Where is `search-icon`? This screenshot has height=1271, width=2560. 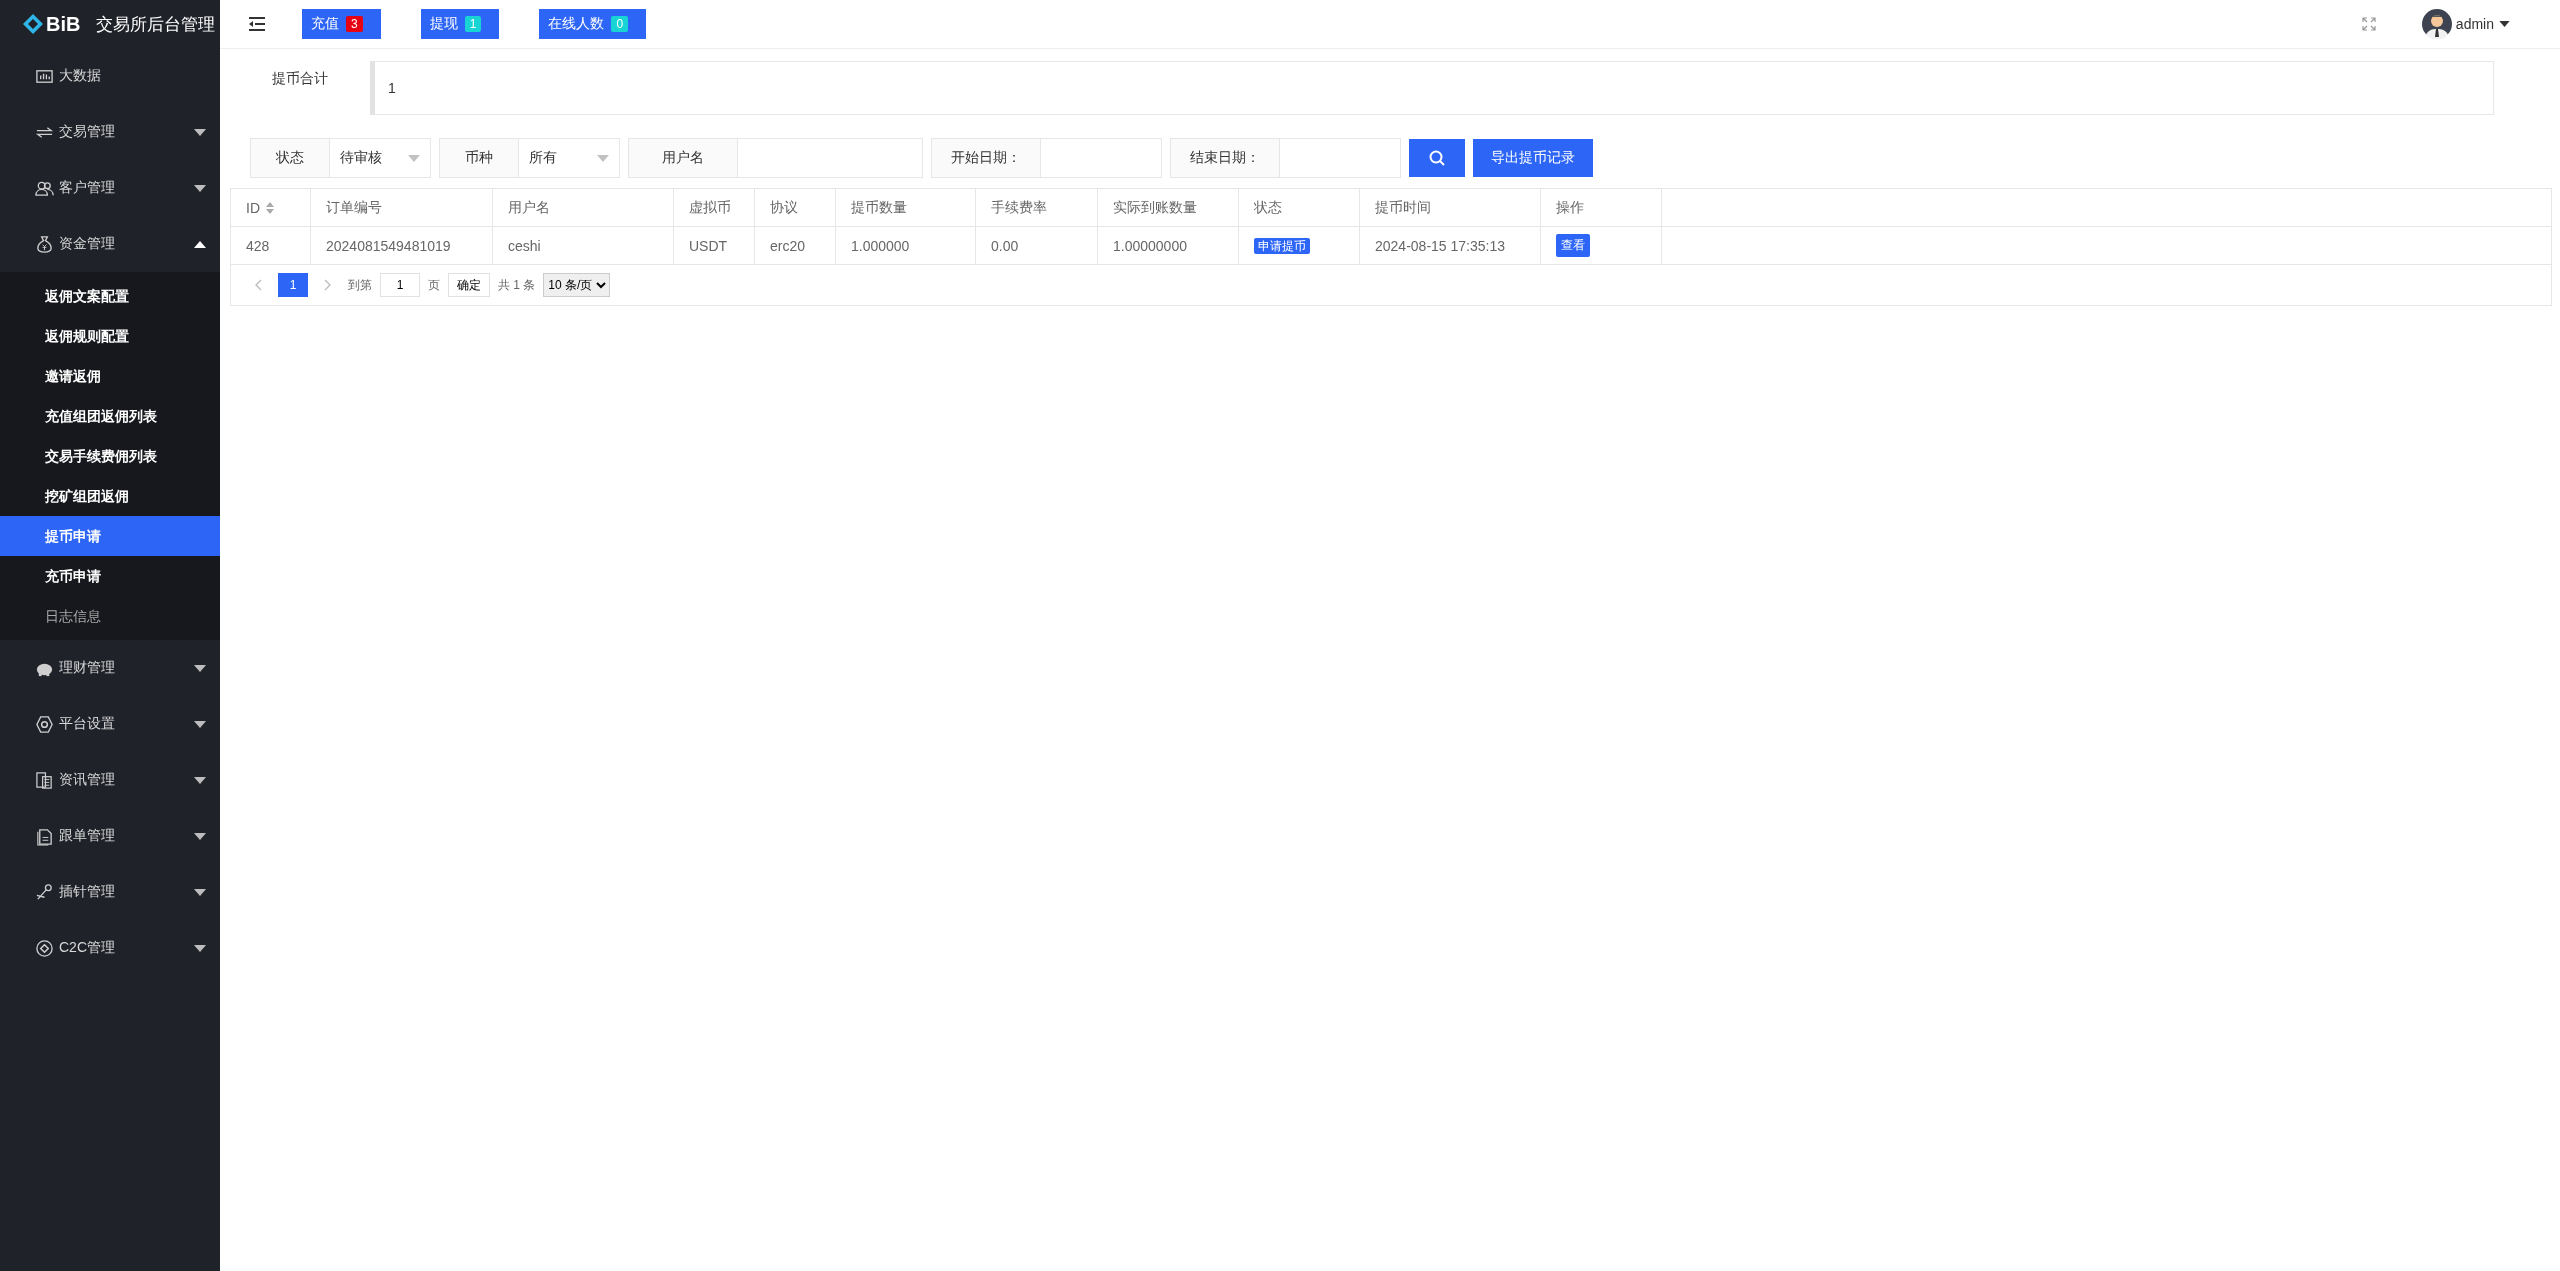 search-icon is located at coordinates (1437, 158).